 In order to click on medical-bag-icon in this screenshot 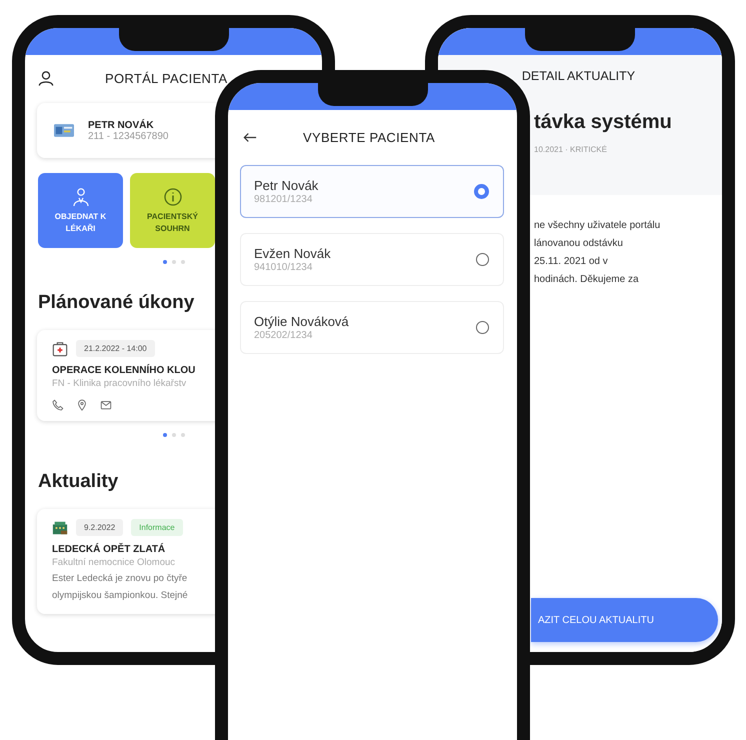, I will do `click(60, 348)`.